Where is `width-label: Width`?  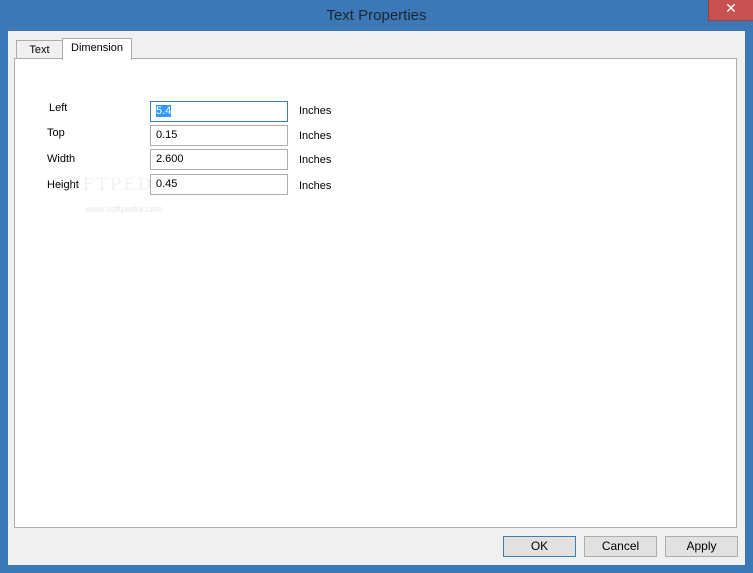
width-label: Width is located at coordinates (61, 159).